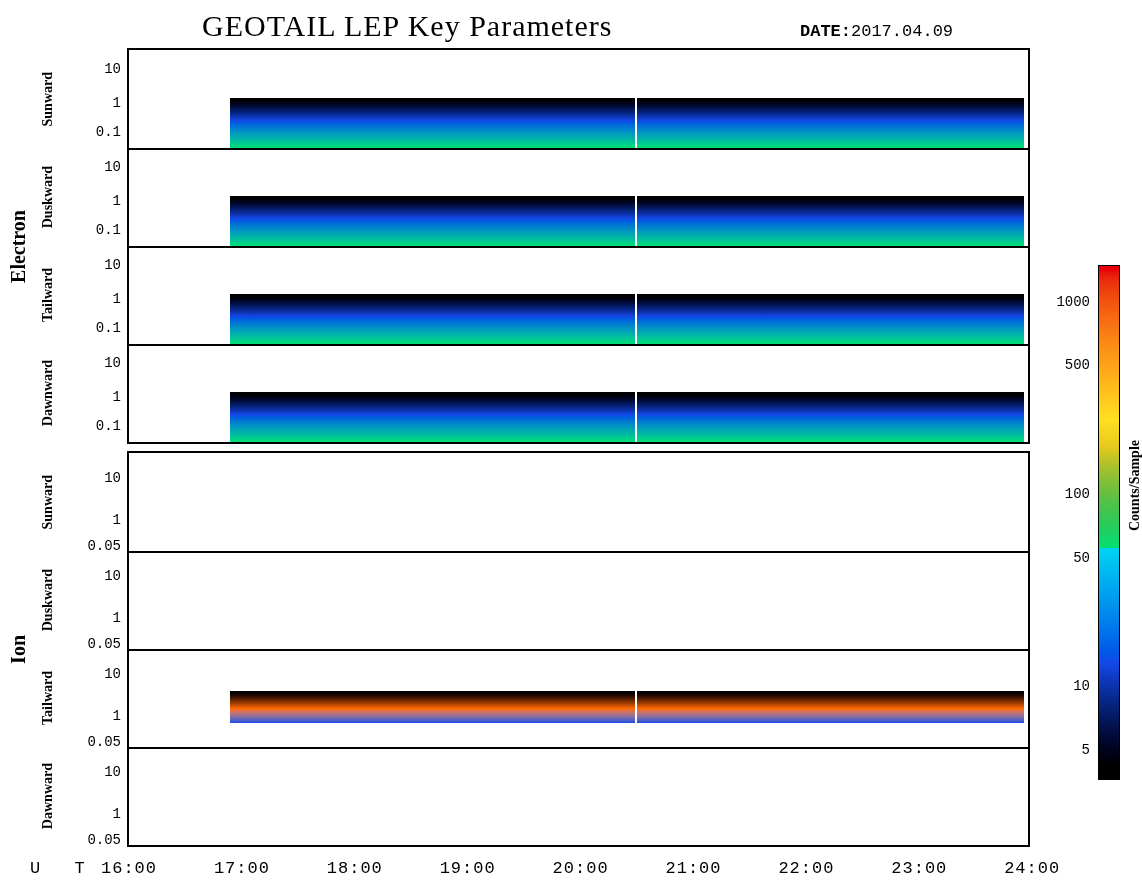 The height and width of the screenshot is (880, 1142). Describe the element at coordinates (919, 869) in the screenshot. I see `x-tick-label: 23:00` at that location.